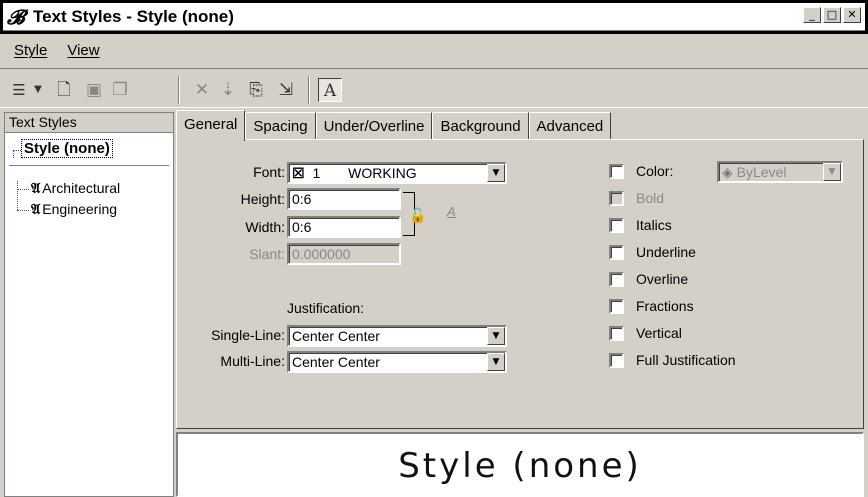 Image resolution: width=868 pixels, height=497 pixels. Describe the element at coordinates (120, 90) in the screenshot. I see `copy-icon: ❐` at that location.